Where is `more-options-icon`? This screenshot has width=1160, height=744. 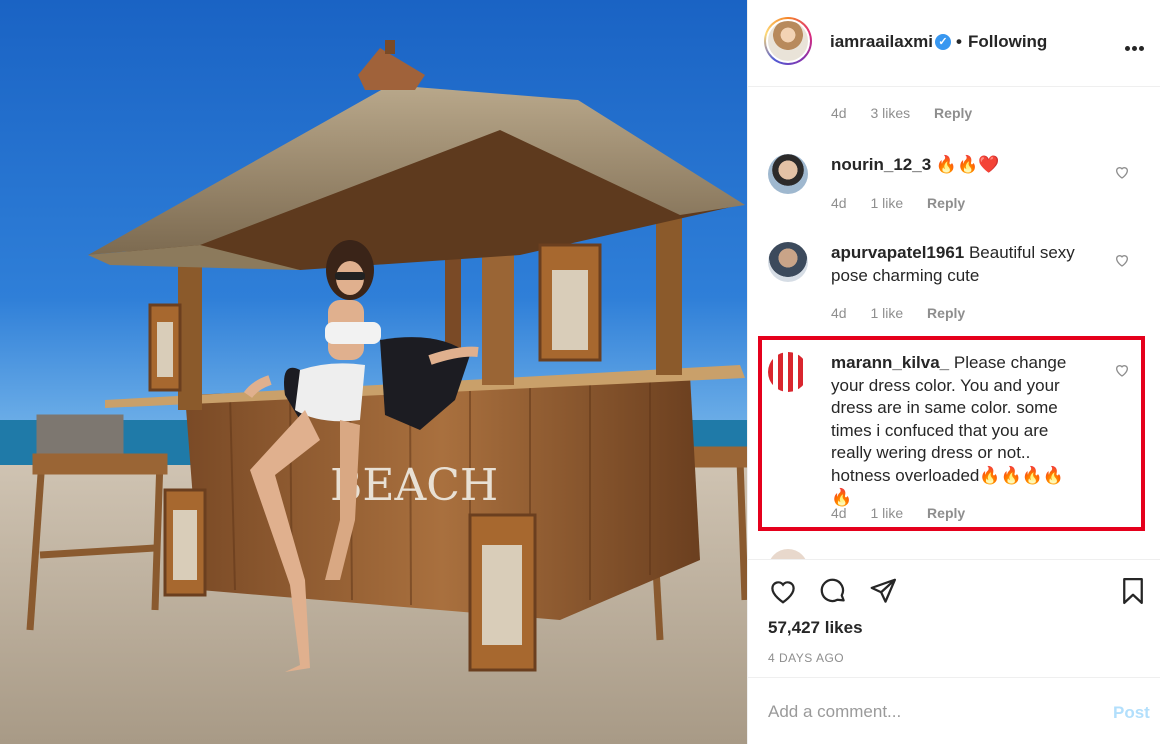 more-options-icon is located at coordinates (1136, 44).